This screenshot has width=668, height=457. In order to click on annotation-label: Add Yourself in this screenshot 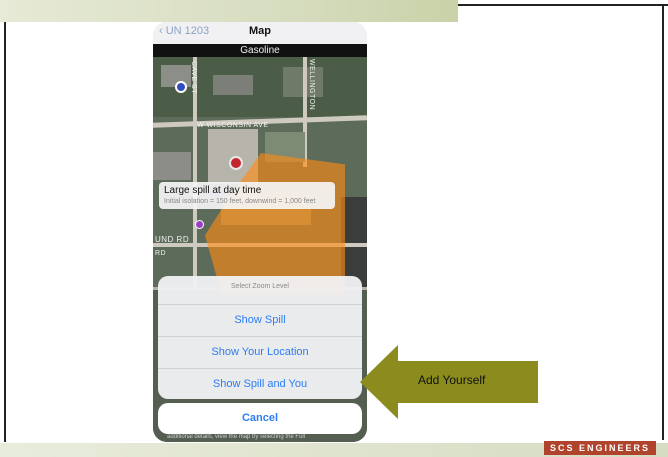, I will do `click(452, 380)`.